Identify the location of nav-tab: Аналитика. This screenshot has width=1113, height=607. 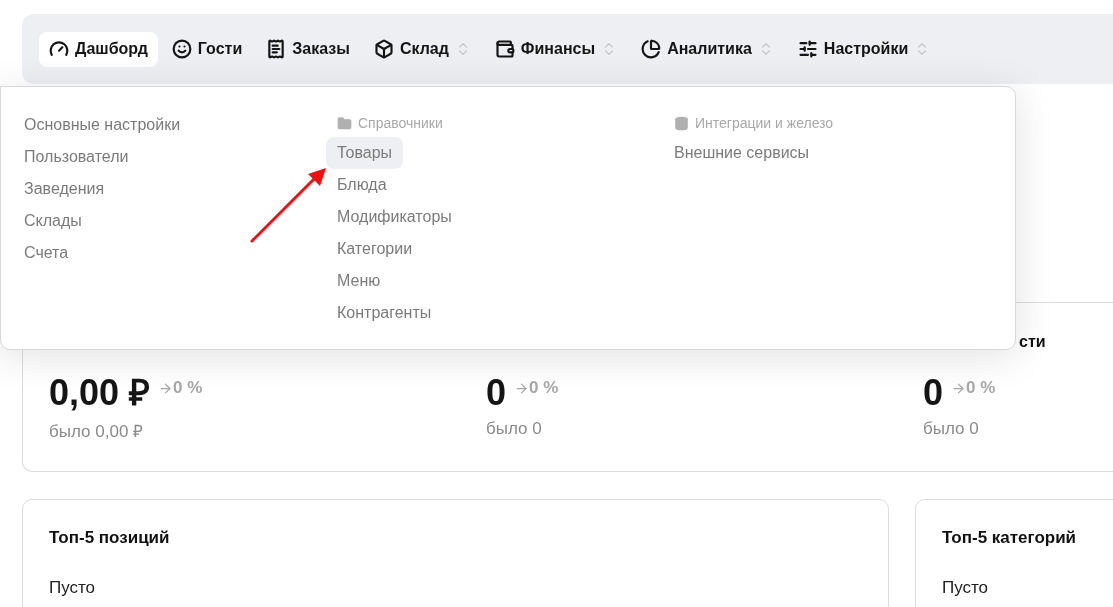
(707, 49).